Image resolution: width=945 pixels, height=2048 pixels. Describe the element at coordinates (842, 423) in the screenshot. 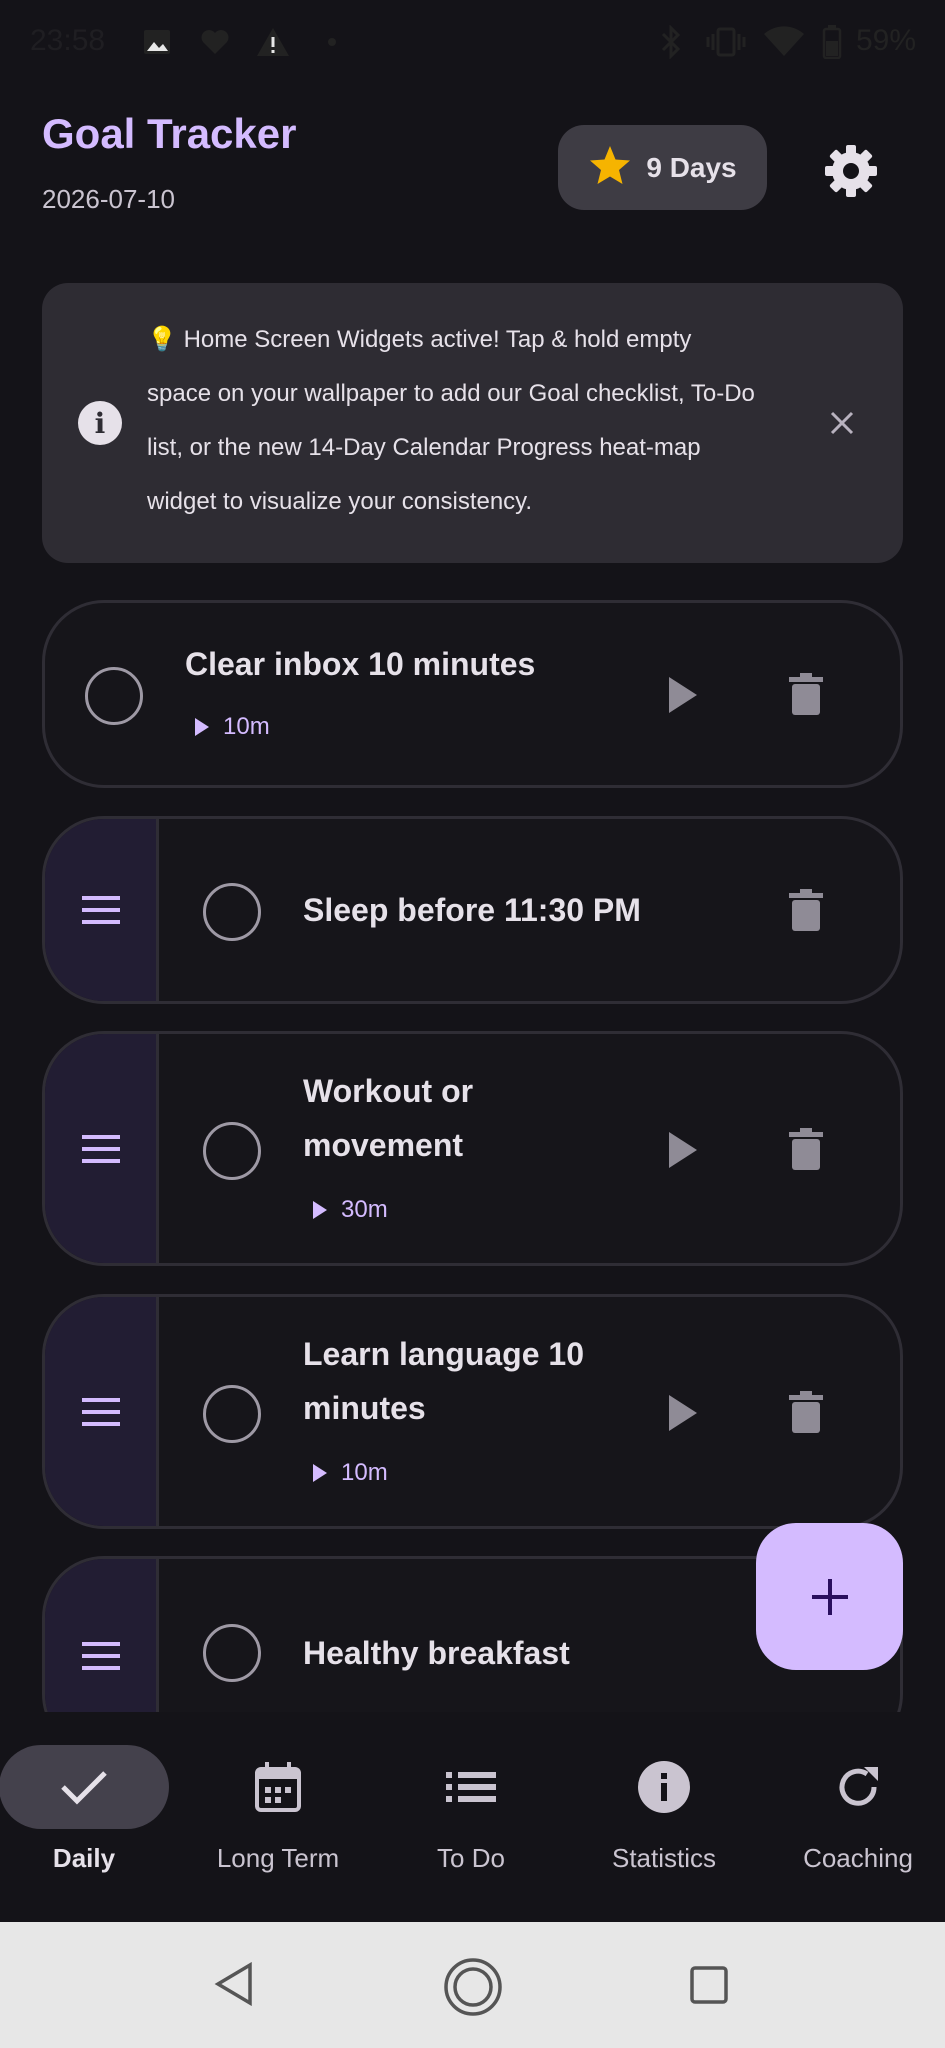

I see `close-icon` at that location.